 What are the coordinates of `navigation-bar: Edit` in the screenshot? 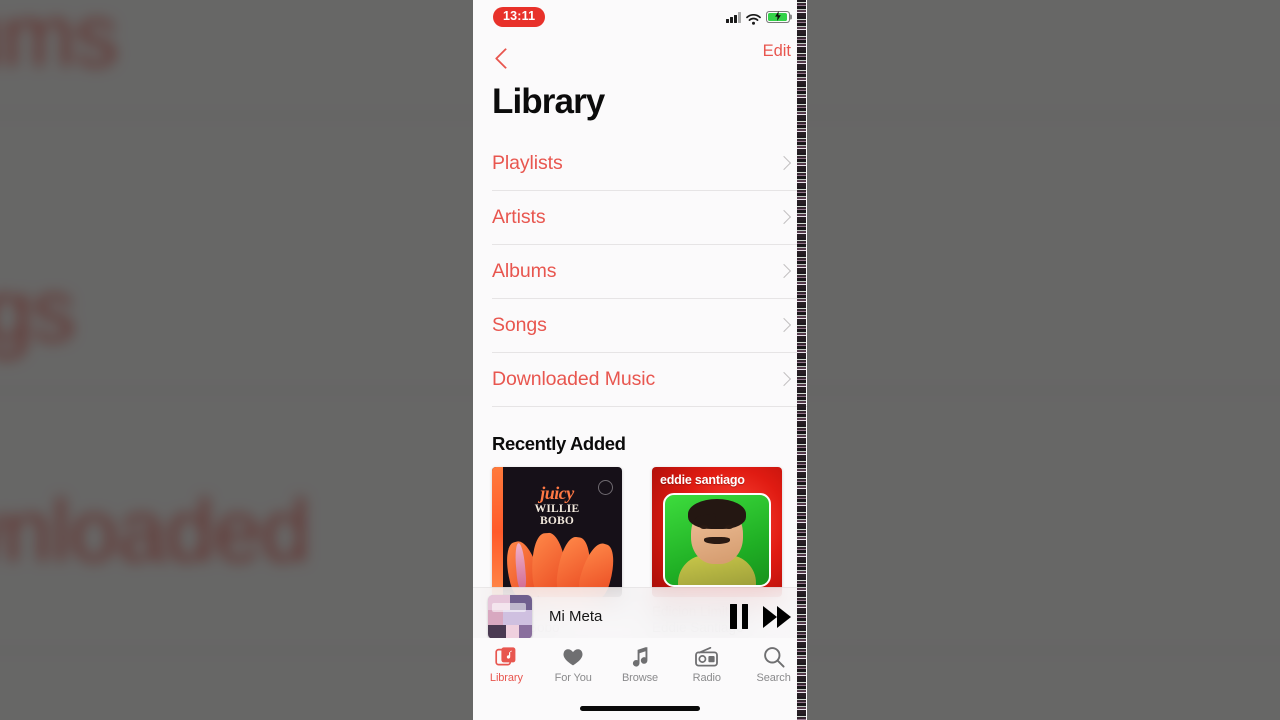 It's located at (640, 56).